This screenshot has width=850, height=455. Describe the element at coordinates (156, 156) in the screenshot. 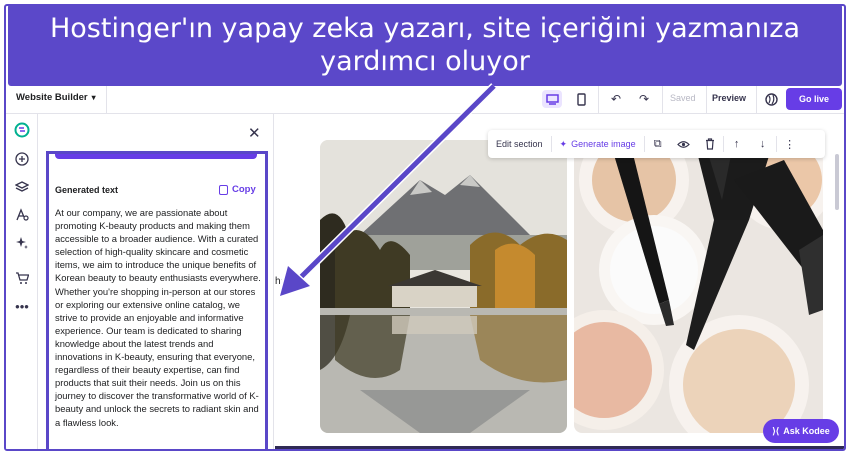

I see `generate-button-edge` at that location.